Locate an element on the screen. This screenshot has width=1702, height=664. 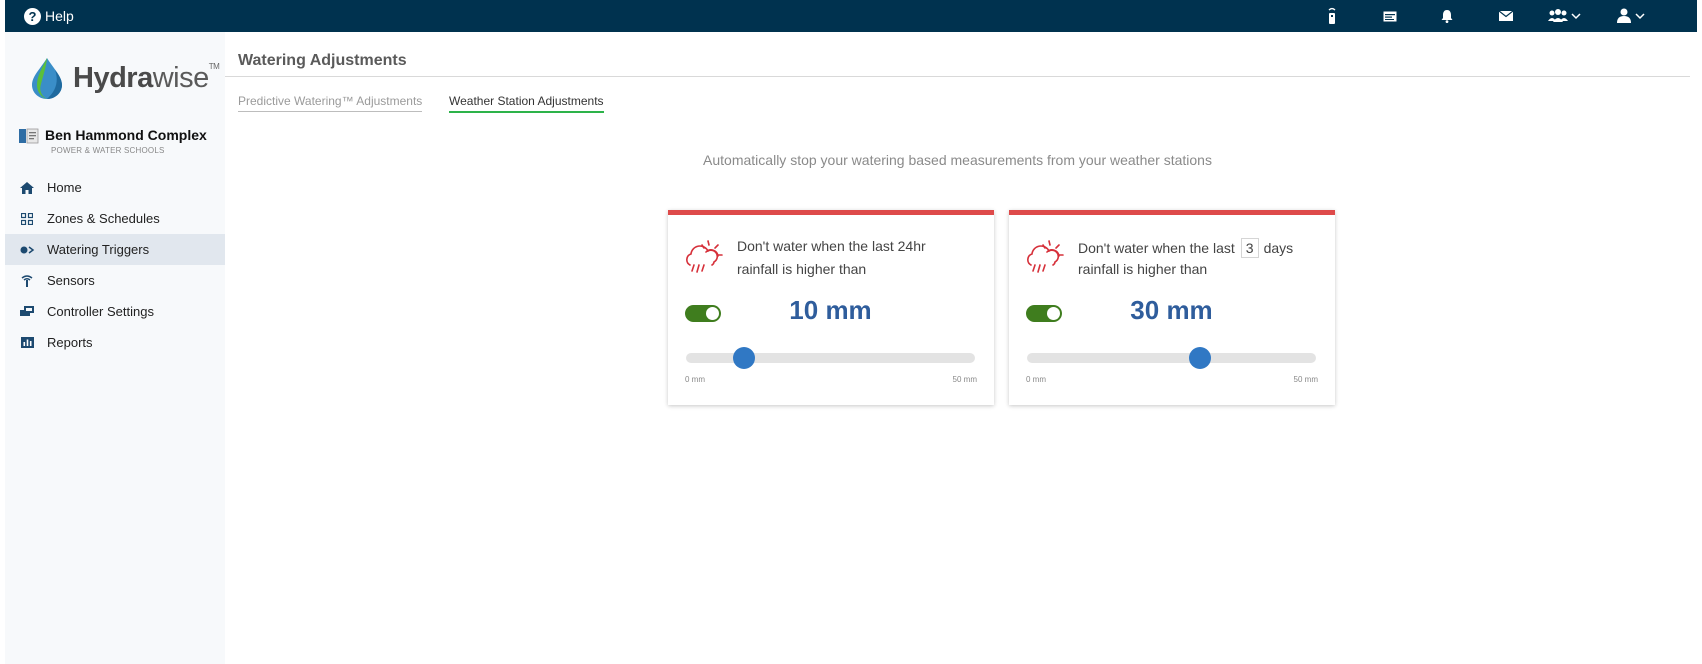
sidebar-item-label: Sensors is located at coordinates (71, 280).